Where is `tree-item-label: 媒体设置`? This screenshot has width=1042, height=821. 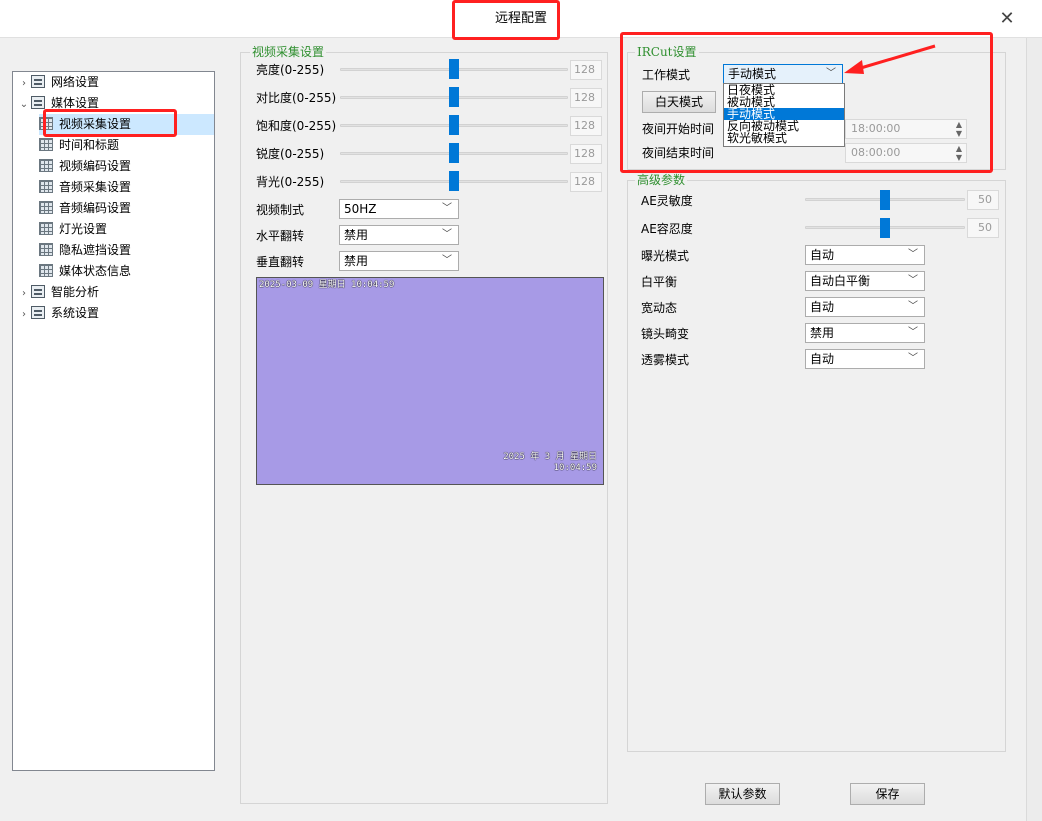 tree-item-label: 媒体设置 is located at coordinates (75, 103).